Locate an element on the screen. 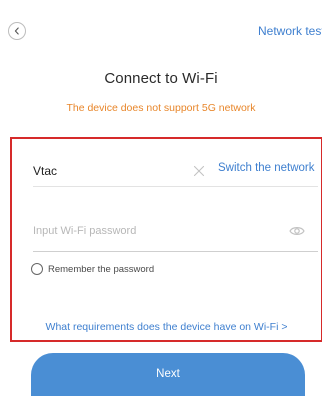 This screenshot has width=322, height=396. password-divider is located at coordinates (175, 251).